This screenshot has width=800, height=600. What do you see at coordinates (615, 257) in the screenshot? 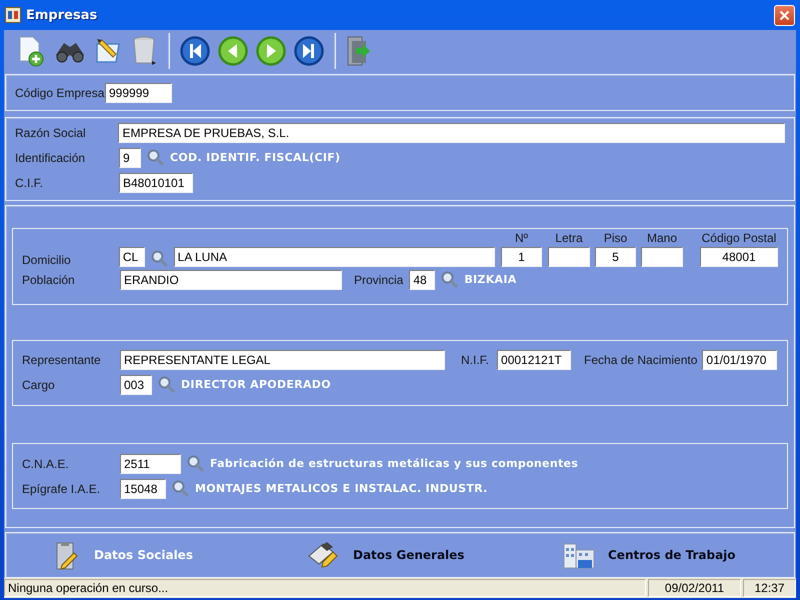
I see `text-field: 5` at bounding box center [615, 257].